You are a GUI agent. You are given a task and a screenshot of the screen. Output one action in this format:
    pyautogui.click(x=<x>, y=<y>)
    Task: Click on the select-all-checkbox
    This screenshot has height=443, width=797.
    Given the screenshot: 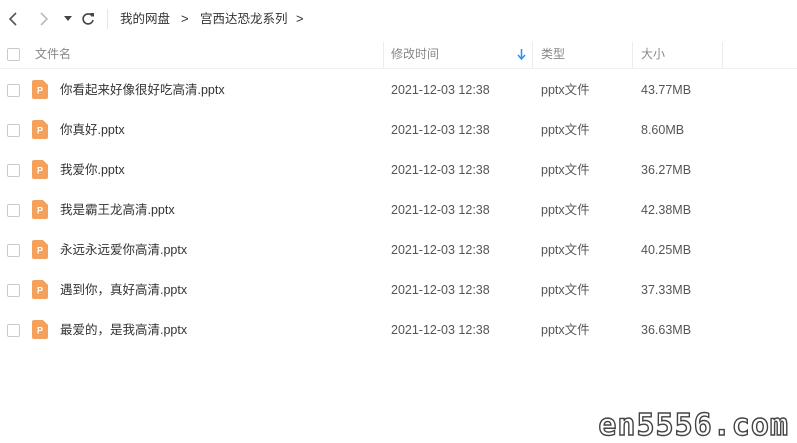 What is the action you would take?
    pyautogui.click(x=13, y=54)
    